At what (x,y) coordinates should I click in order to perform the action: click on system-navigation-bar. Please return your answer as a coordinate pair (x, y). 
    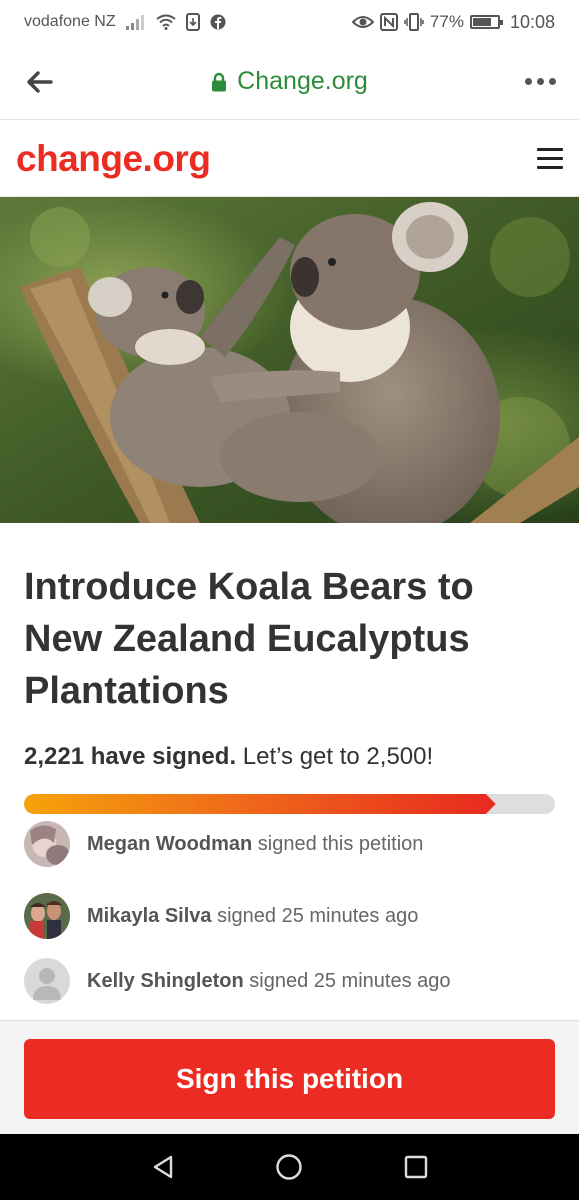
    Looking at the image, I should click on (289, 1167).